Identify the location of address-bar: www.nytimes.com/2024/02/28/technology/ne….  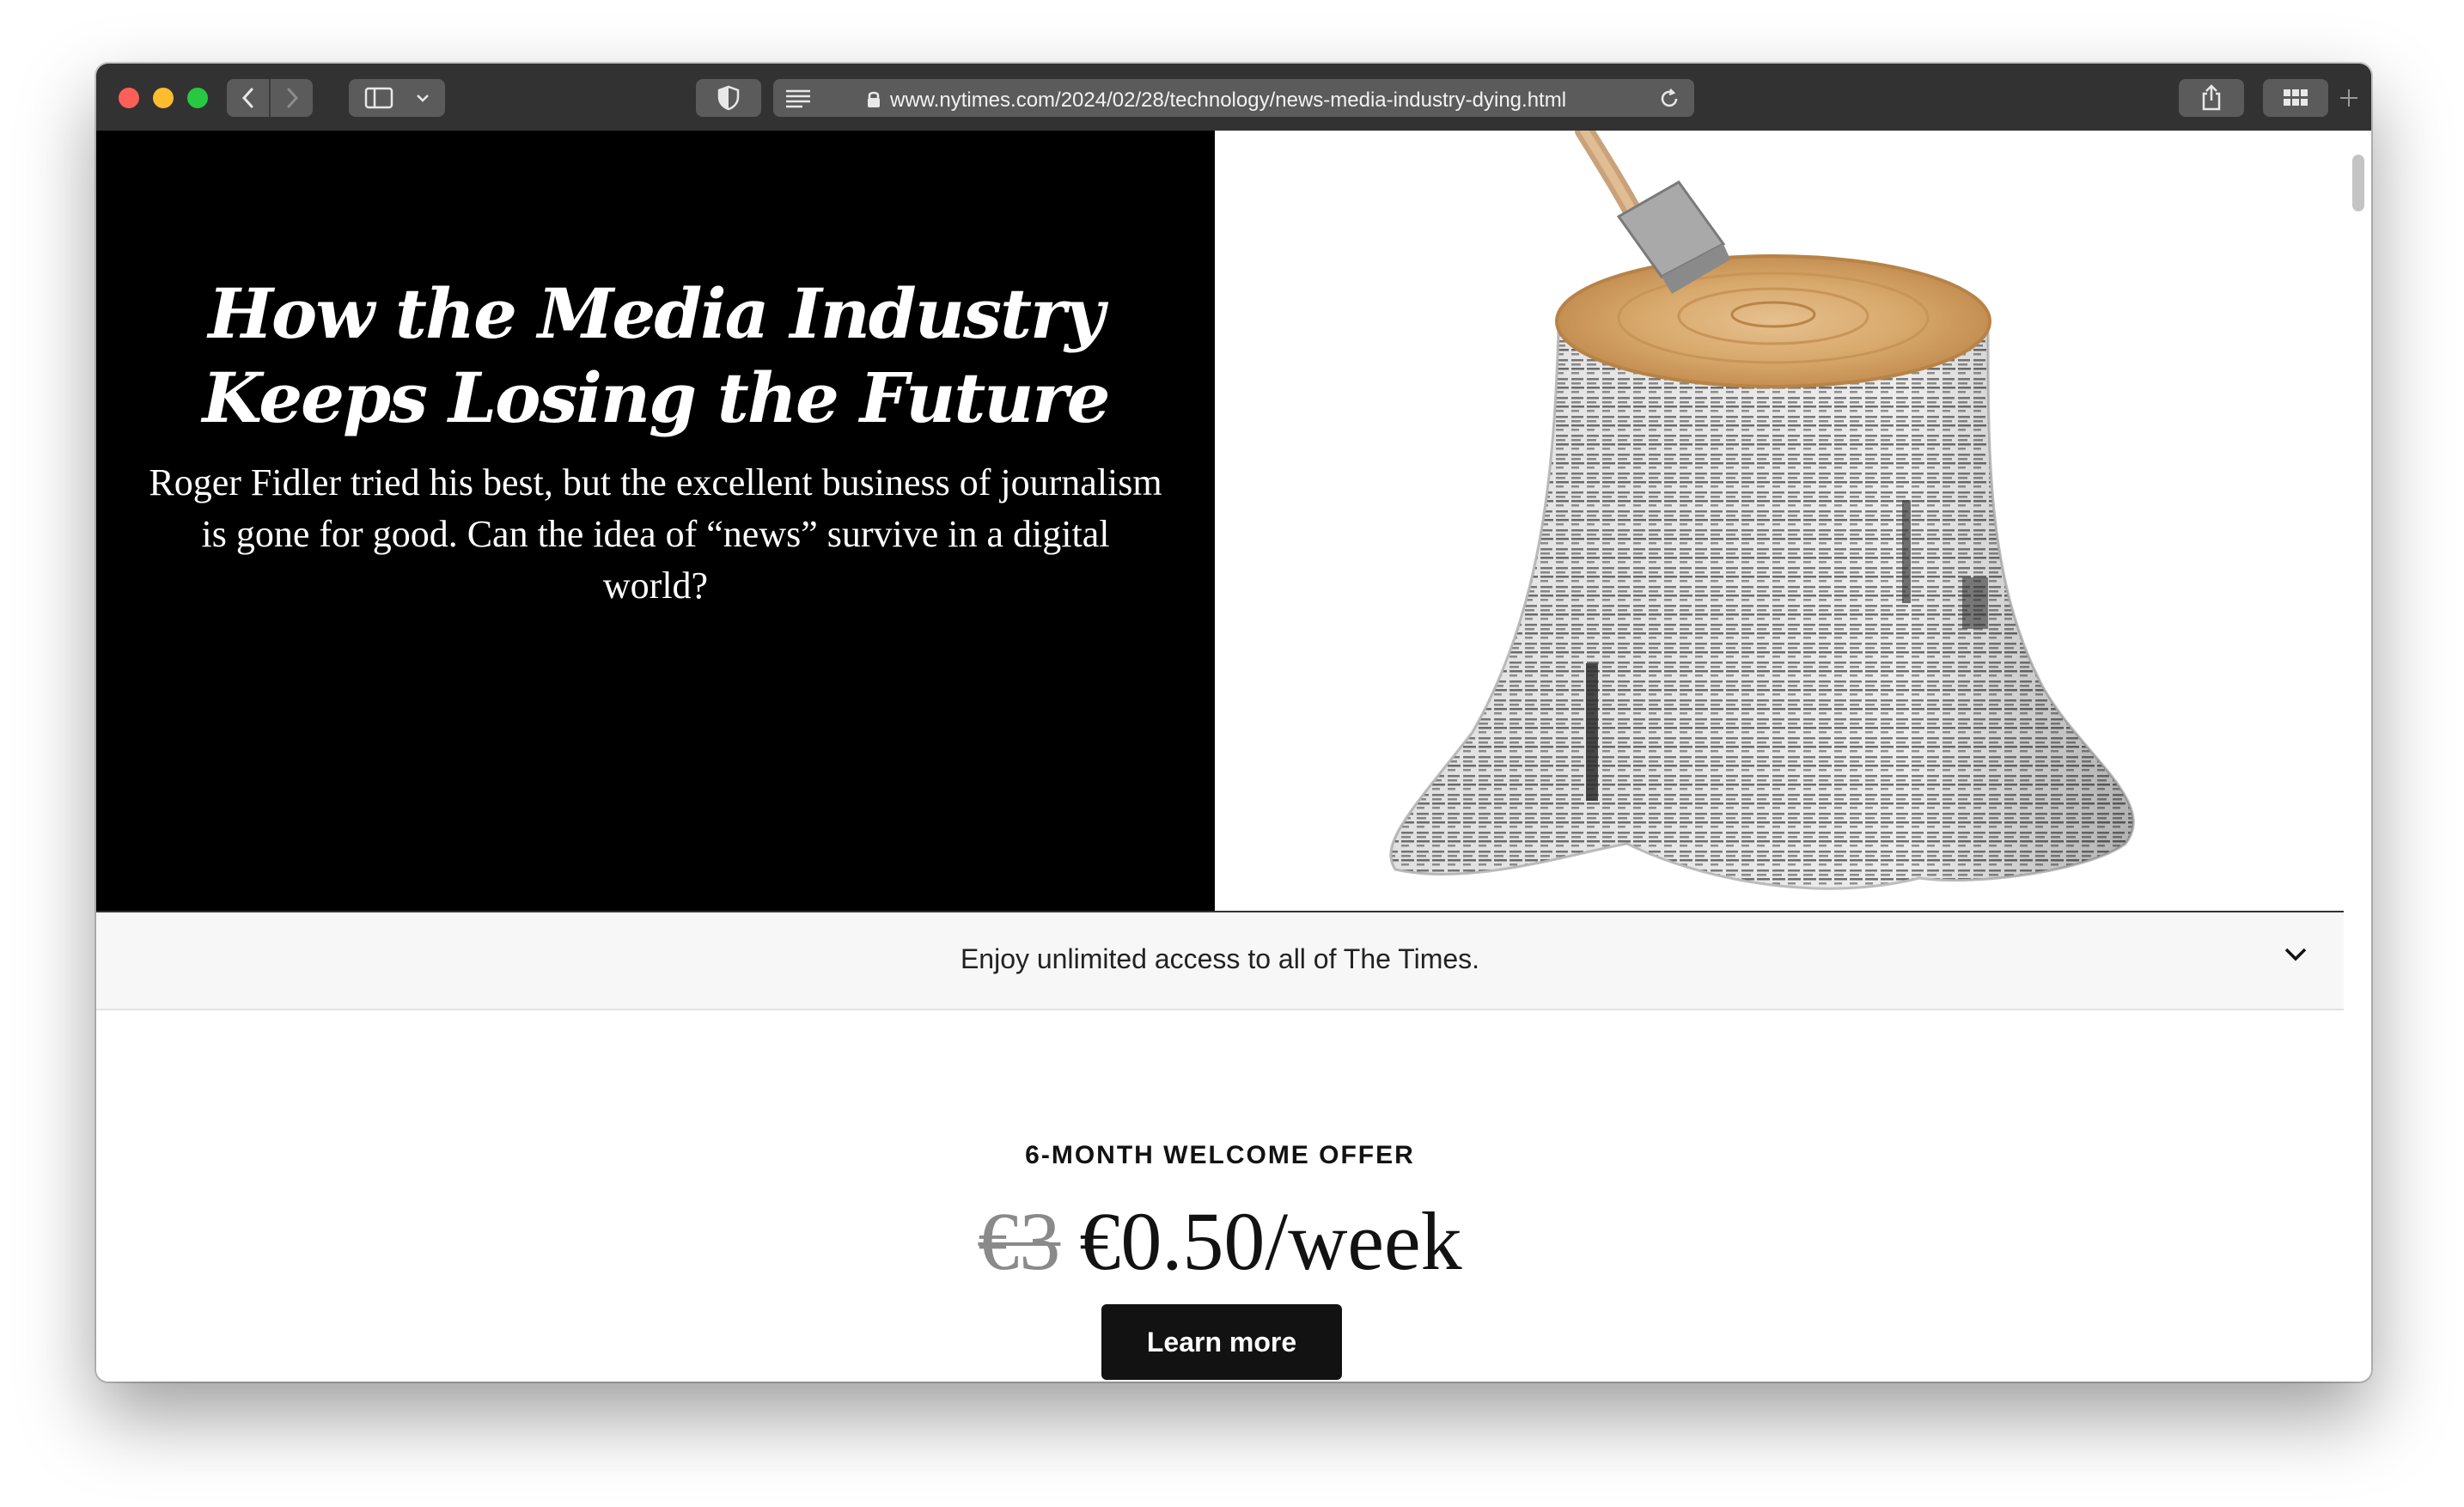
(1233, 98).